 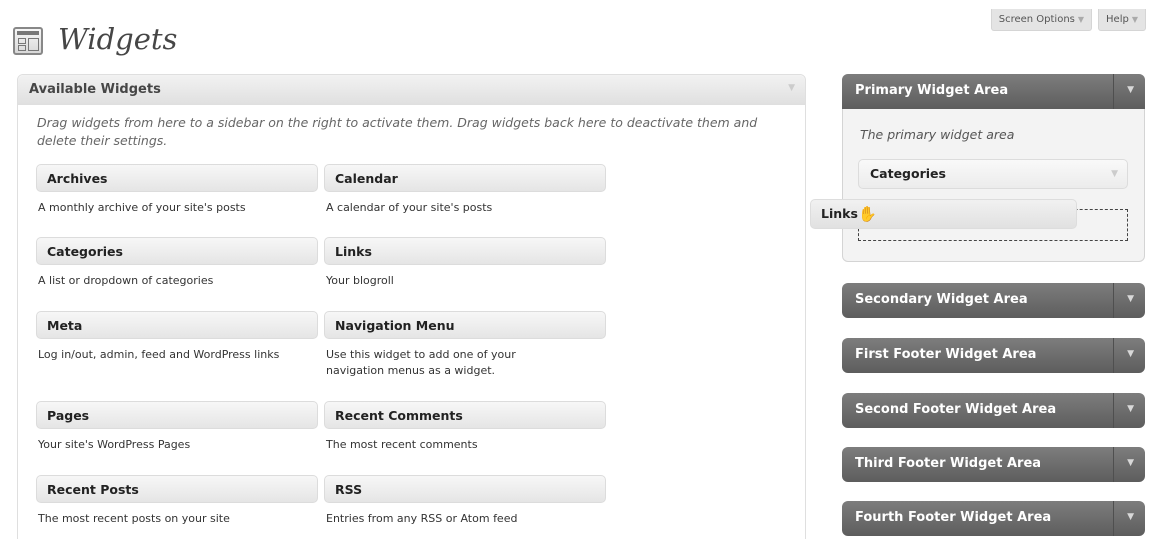 What do you see at coordinates (177, 178) in the screenshot?
I see `widget-title: Archives` at bounding box center [177, 178].